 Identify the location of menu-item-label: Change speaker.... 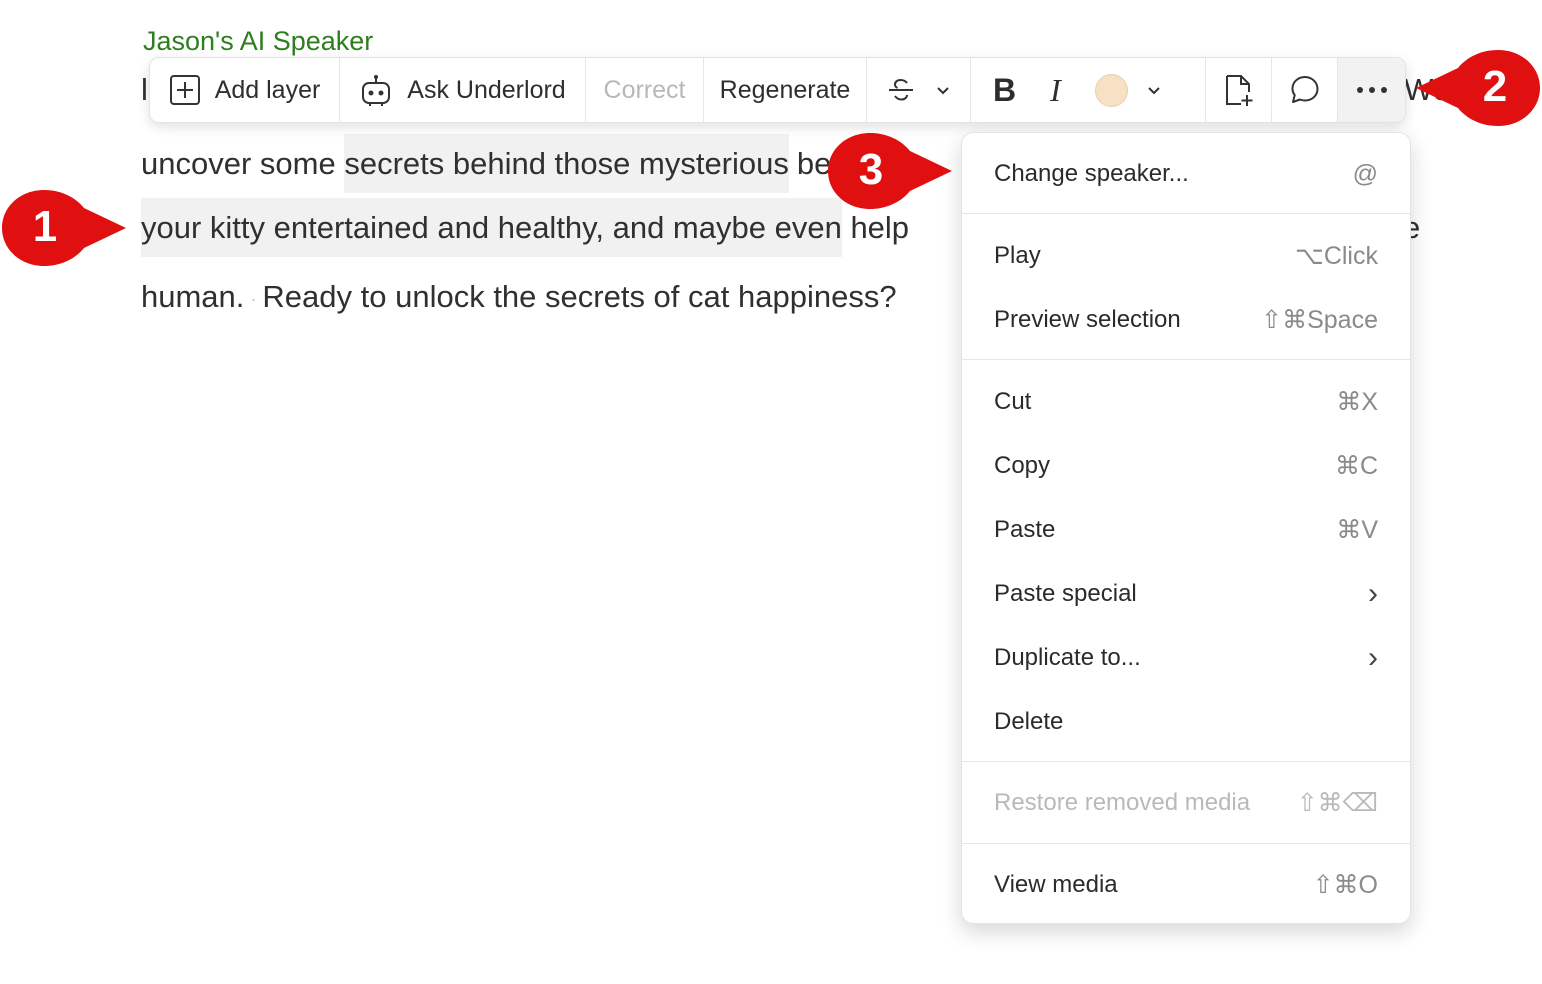
(1091, 173).